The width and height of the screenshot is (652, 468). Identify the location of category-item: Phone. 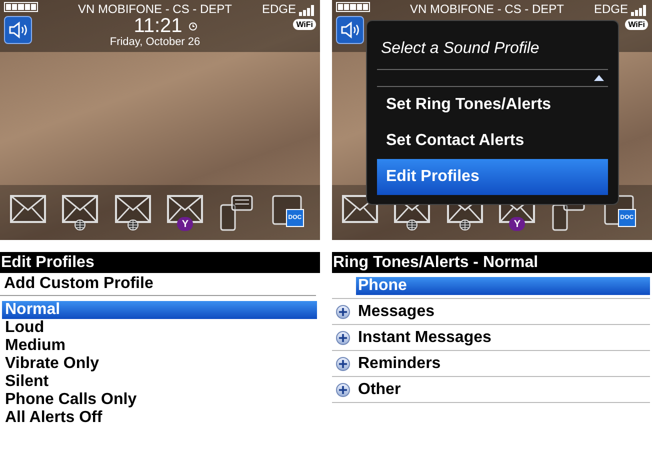
(503, 285).